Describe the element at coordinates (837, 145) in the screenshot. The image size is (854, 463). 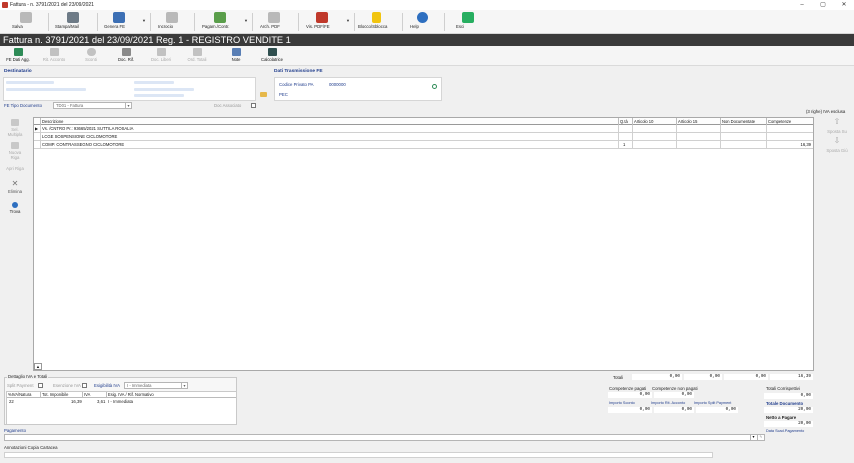
I see `sposta-giu-button: ⇩ Sposta Giù` at that location.